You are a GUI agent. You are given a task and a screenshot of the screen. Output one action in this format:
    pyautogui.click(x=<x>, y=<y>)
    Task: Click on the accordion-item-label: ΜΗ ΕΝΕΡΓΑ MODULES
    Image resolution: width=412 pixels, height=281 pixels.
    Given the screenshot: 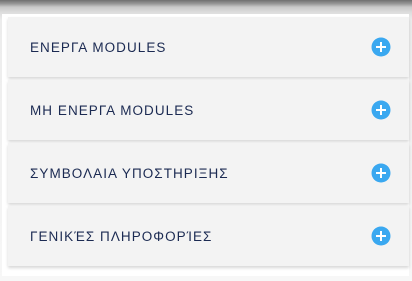 What is the action you would take?
    pyautogui.click(x=112, y=110)
    